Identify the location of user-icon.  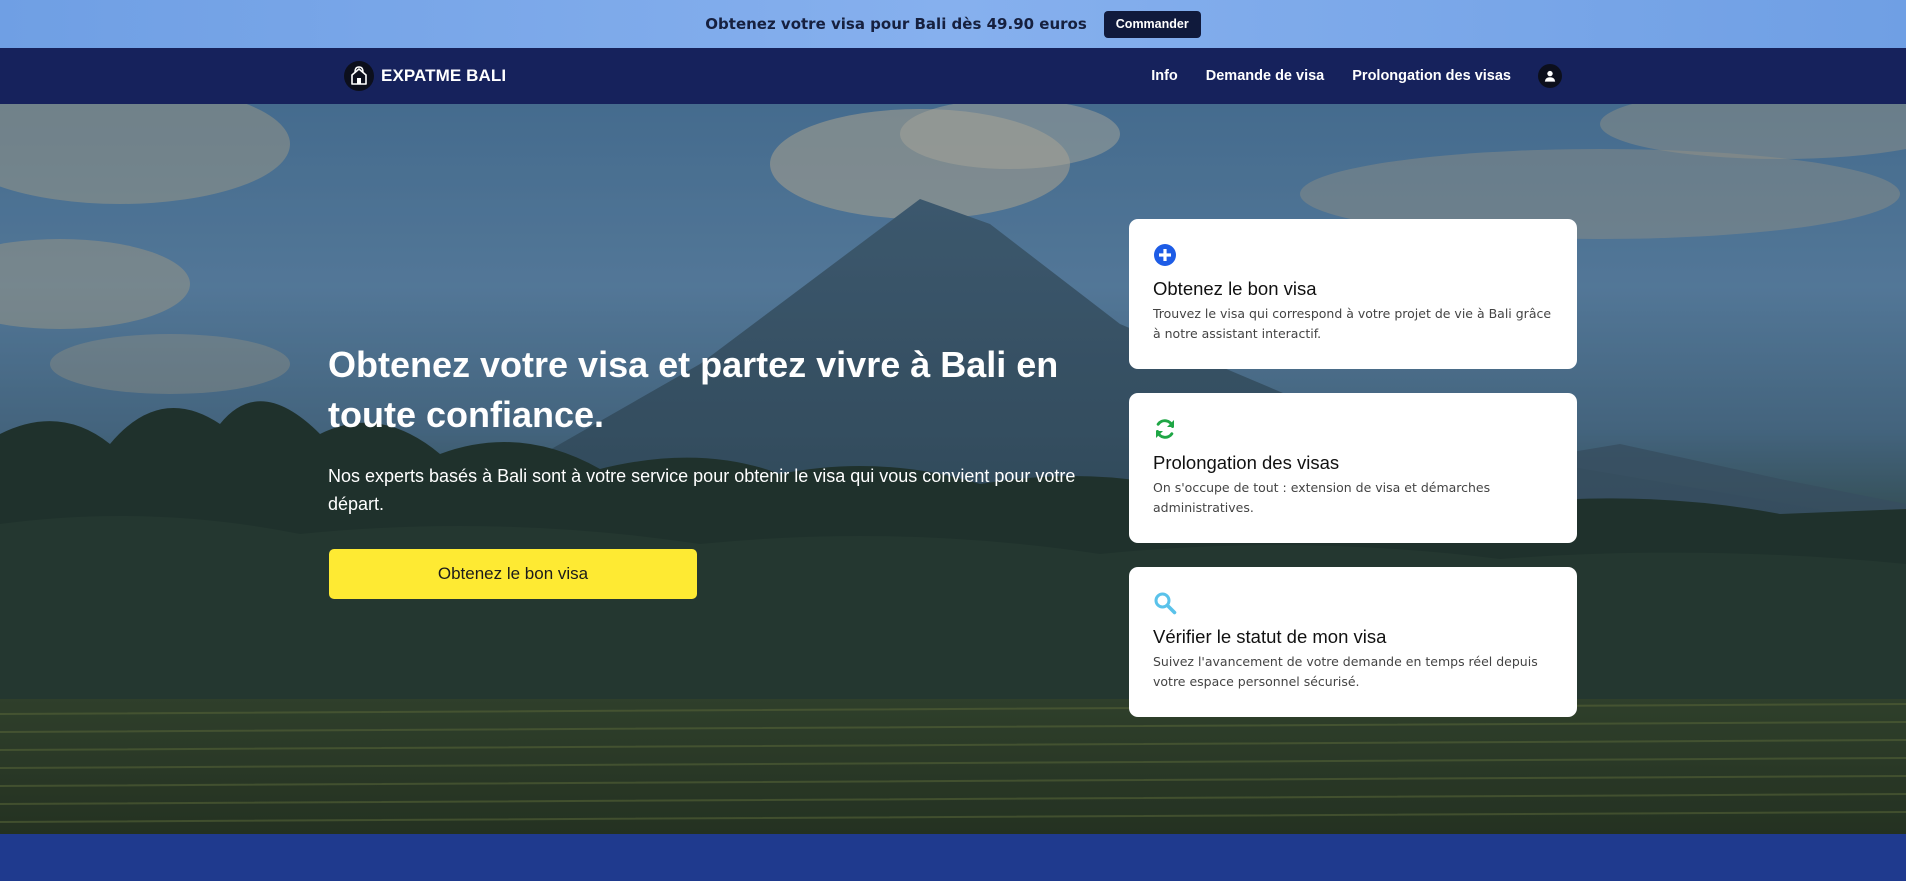
(1550, 76).